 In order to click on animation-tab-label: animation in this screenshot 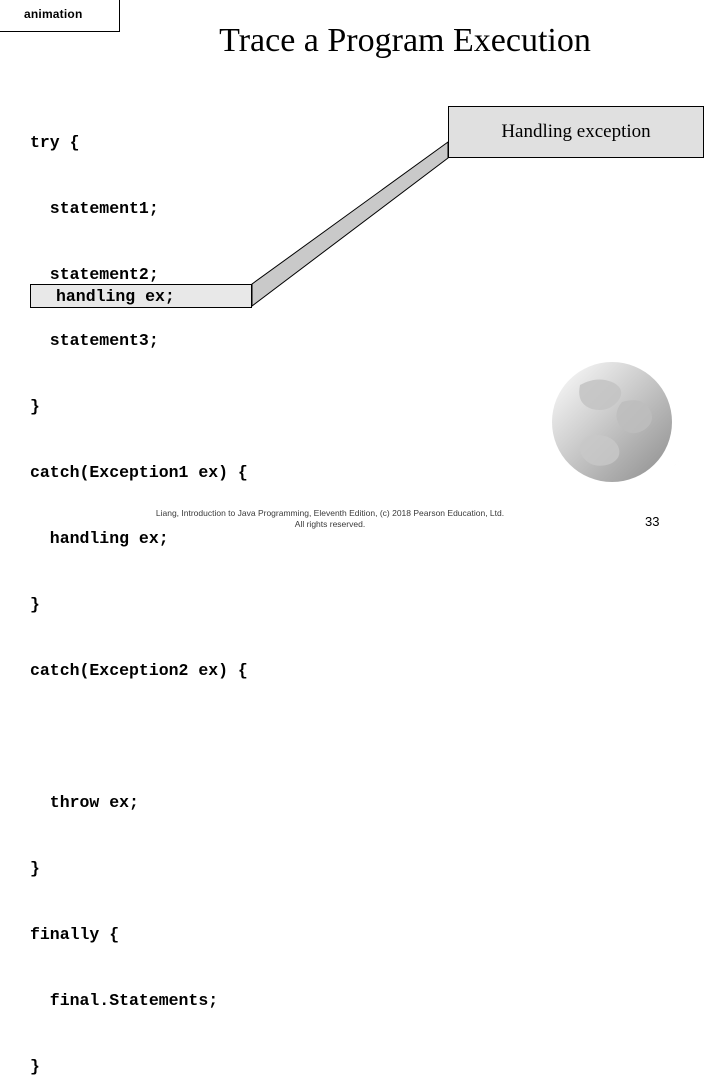, I will do `click(53, 14)`.